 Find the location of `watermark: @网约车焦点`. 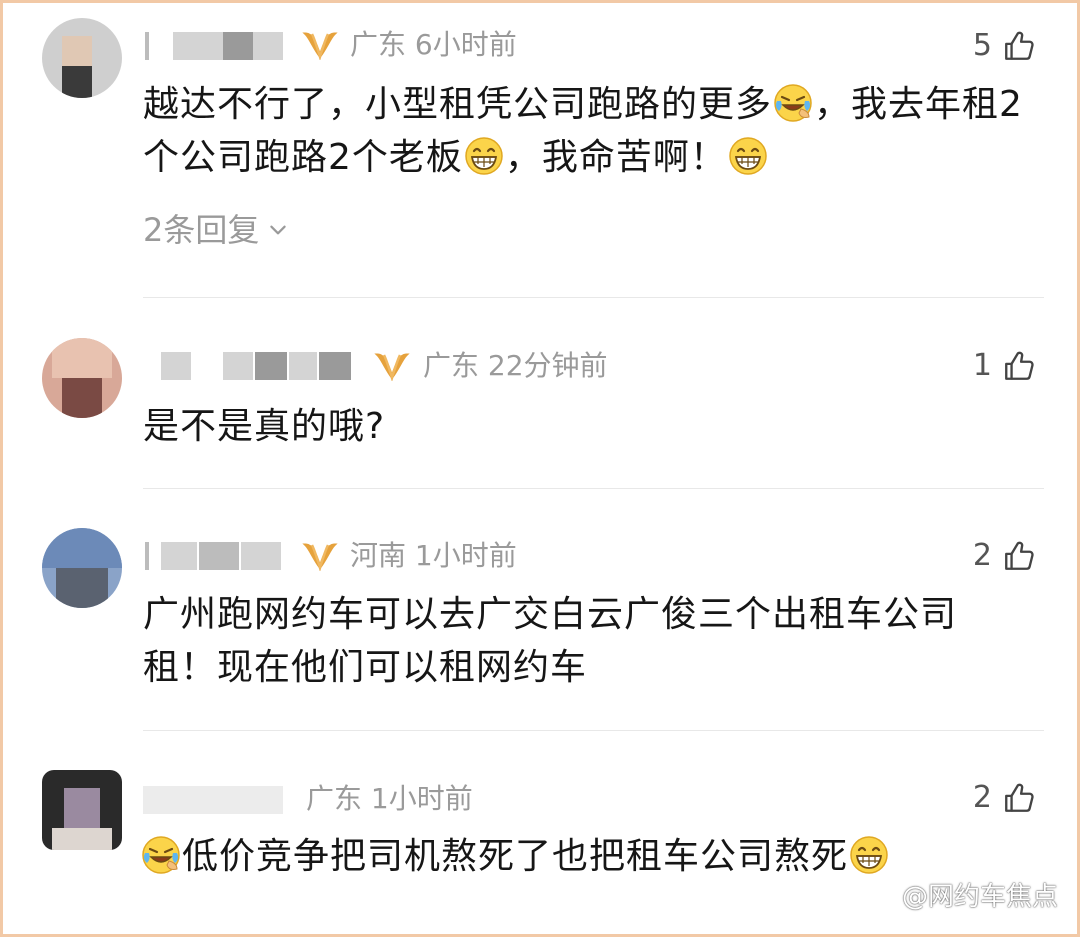

watermark: @网约车焦点 is located at coordinates (962, 897).